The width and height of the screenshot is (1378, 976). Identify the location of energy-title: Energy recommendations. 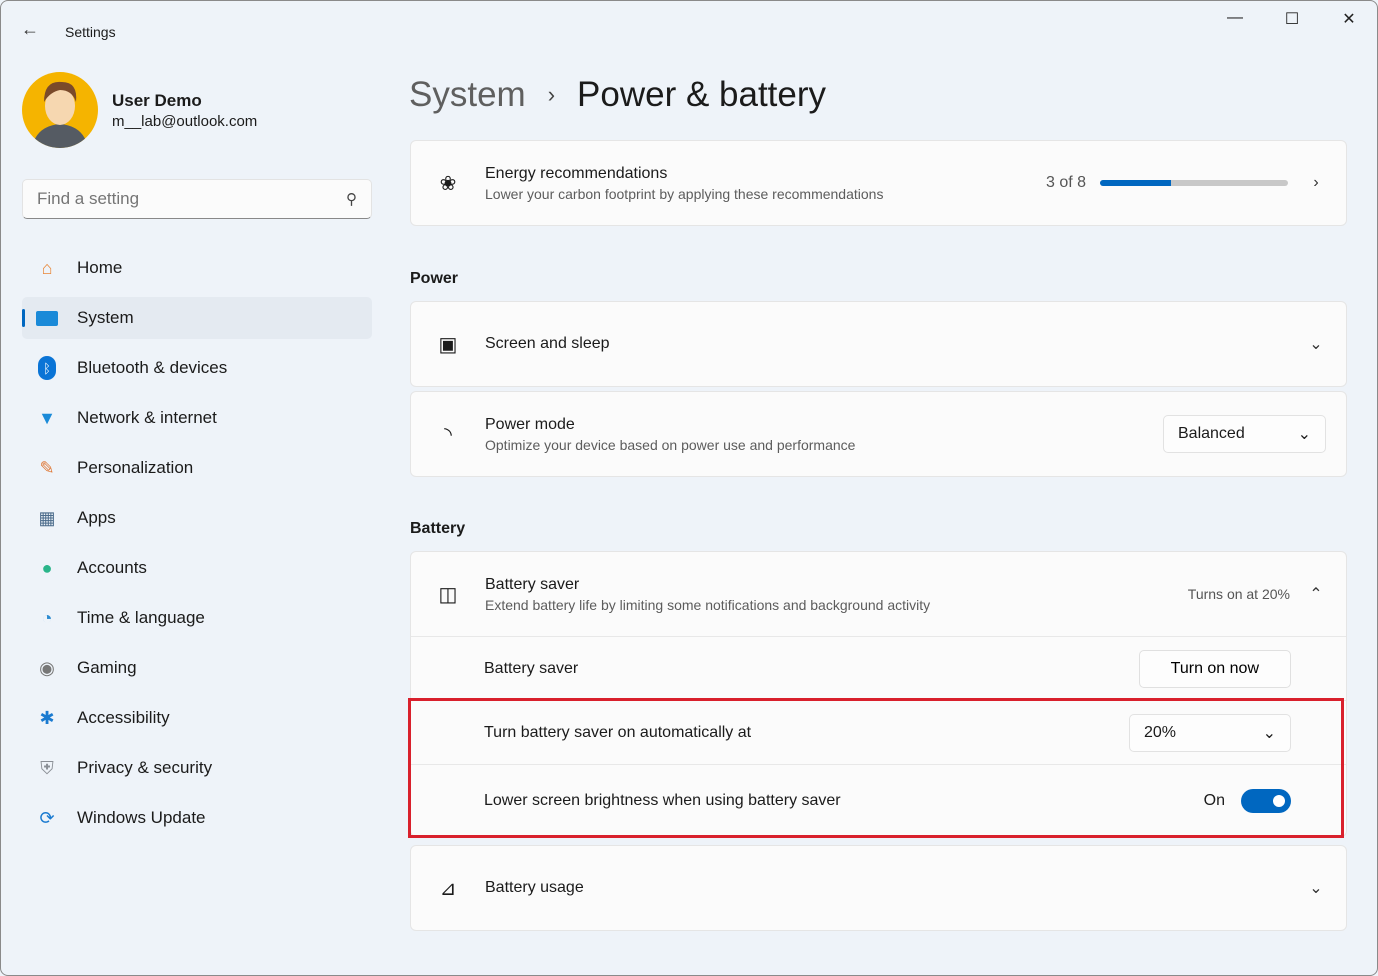
(576, 173).